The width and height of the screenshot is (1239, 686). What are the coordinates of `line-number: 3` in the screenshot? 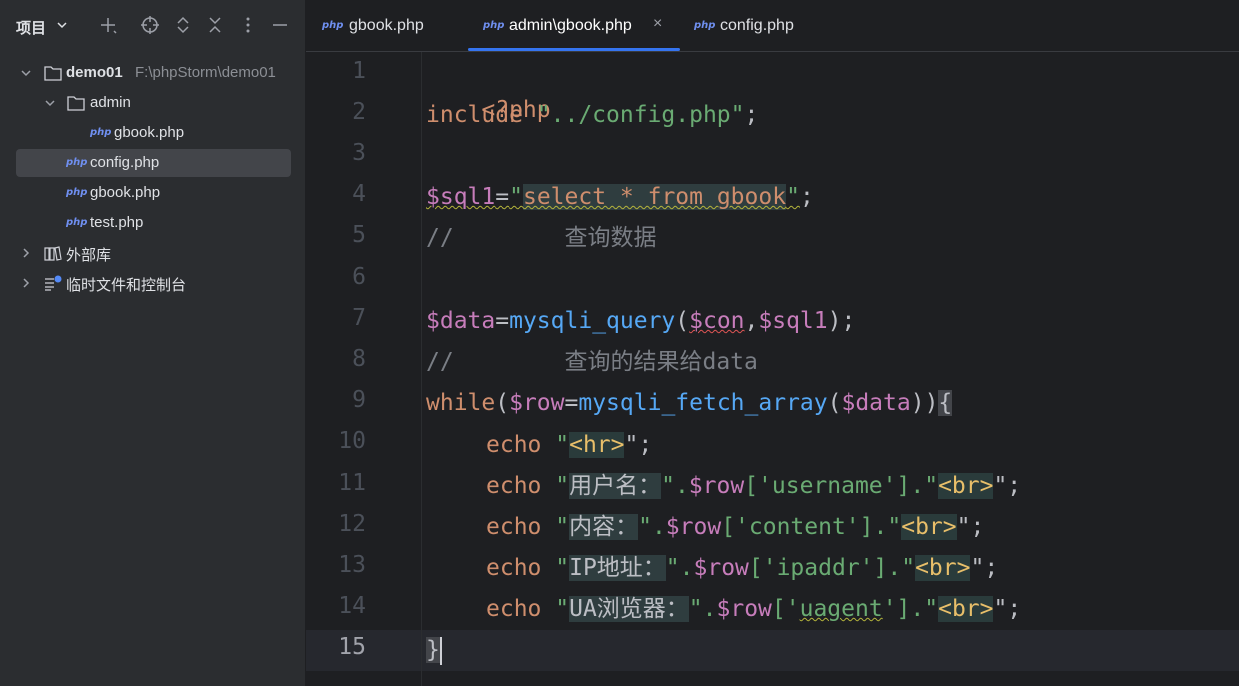 It's located at (359, 153).